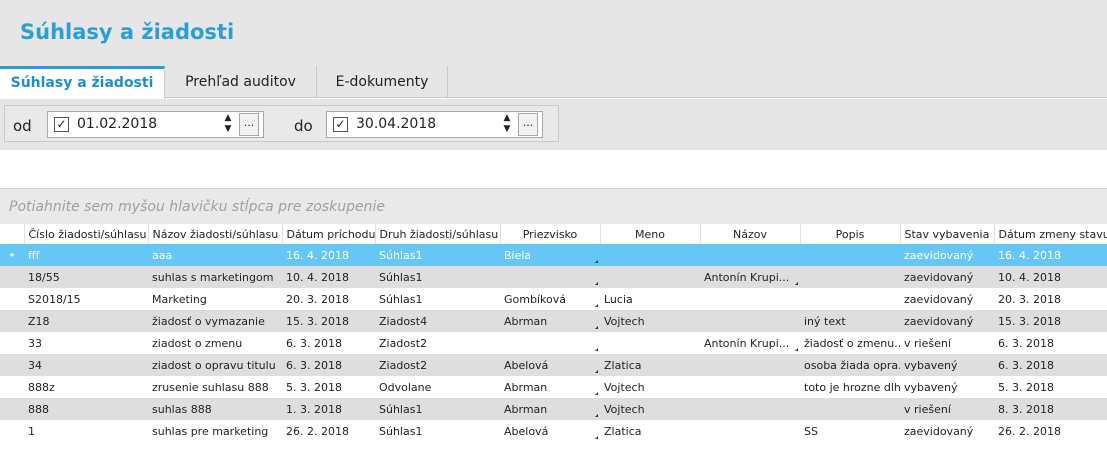 The width and height of the screenshot is (1107, 456). Describe the element at coordinates (215, 409) in the screenshot. I see `cell-nazov-ziadosti: suhlas 888` at that location.